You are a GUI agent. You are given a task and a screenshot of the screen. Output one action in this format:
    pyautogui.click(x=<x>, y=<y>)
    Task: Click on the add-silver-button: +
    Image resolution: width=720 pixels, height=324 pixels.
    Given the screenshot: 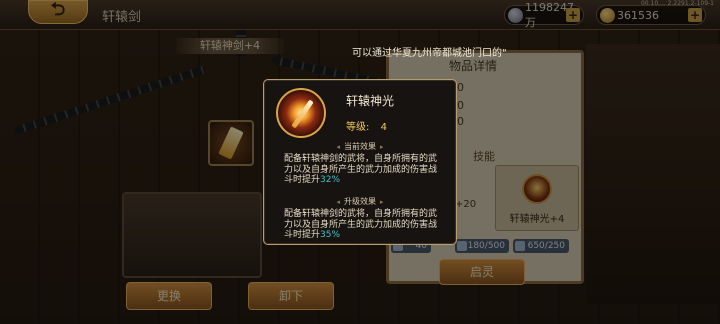 What is the action you would take?
    pyautogui.click(x=573, y=15)
    